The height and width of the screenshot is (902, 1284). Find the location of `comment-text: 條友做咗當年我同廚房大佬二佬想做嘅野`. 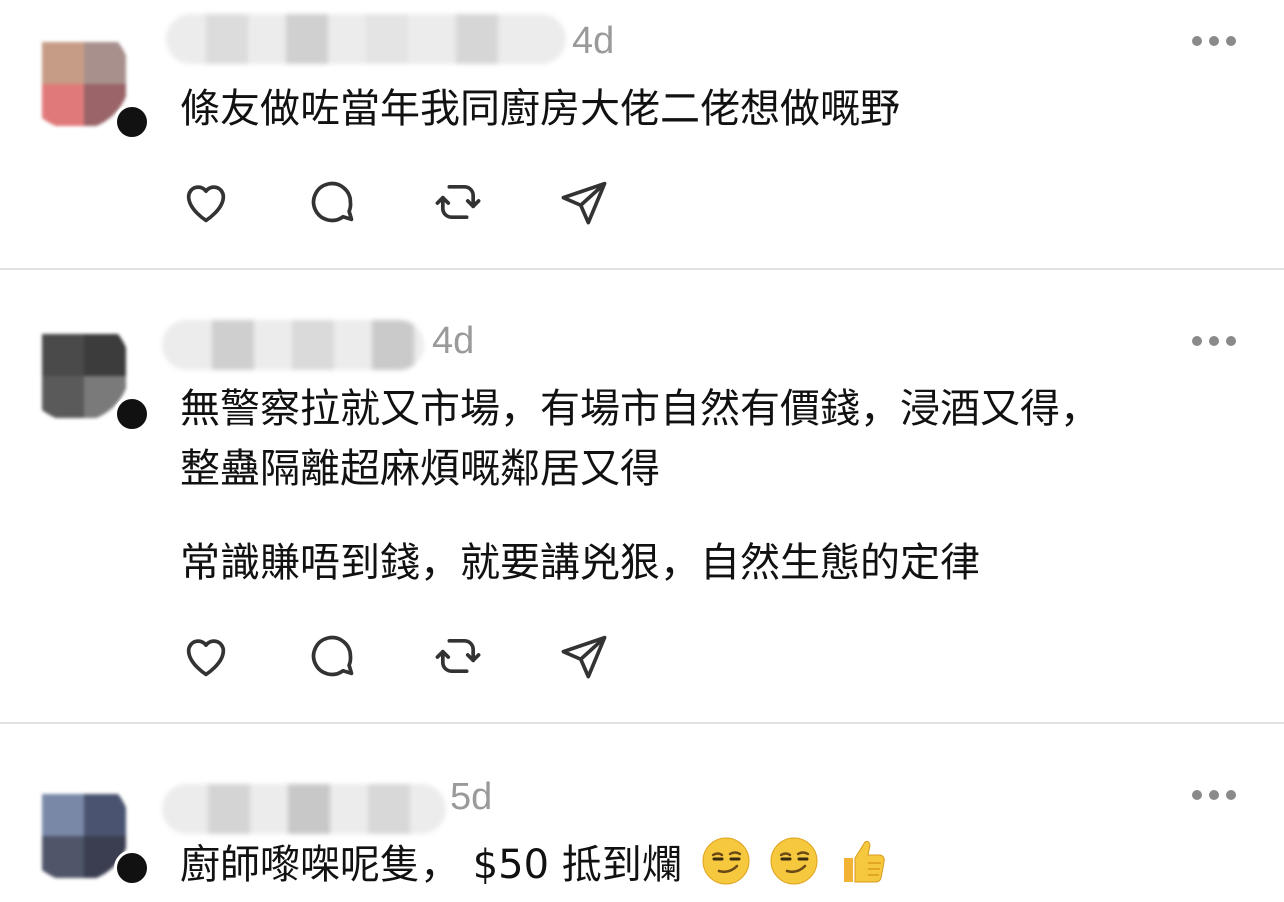

comment-text: 條友做咗當年我同廚房大佬二佬想做嘅野 is located at coordinates (540, 109).